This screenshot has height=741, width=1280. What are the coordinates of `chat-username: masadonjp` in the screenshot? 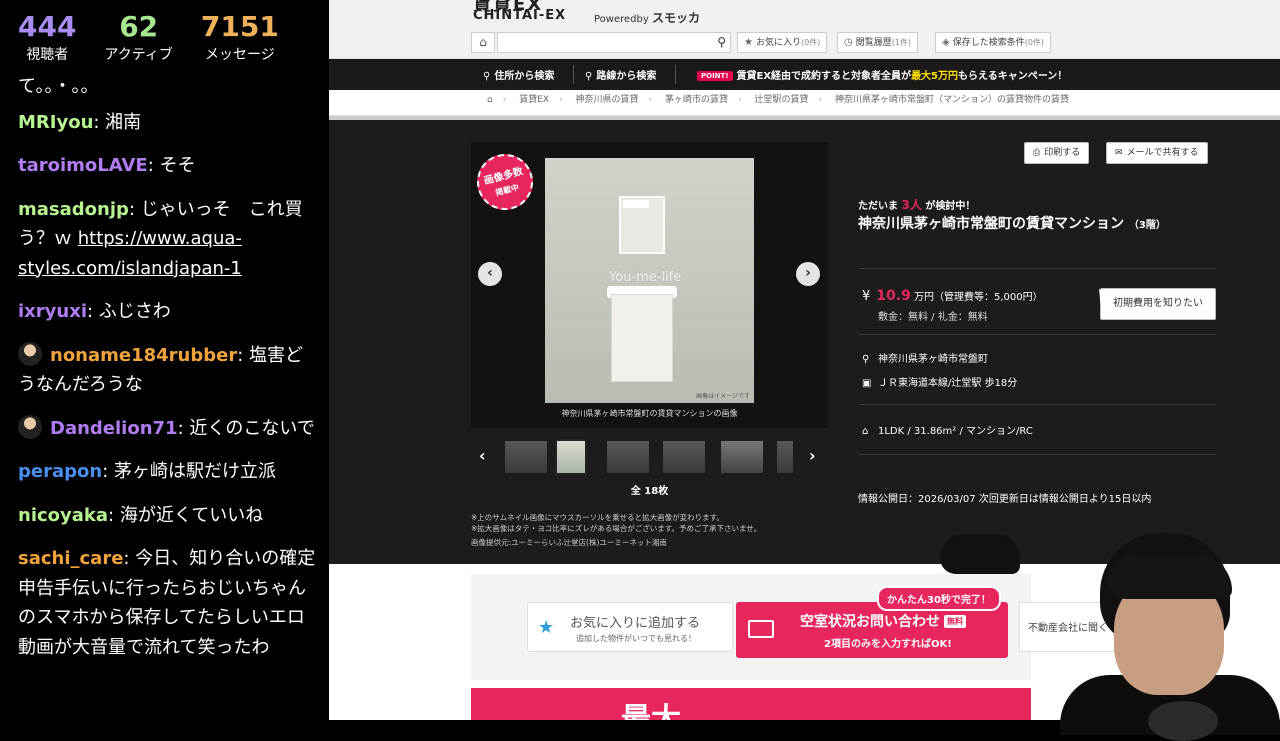 It's located at (73, 209).